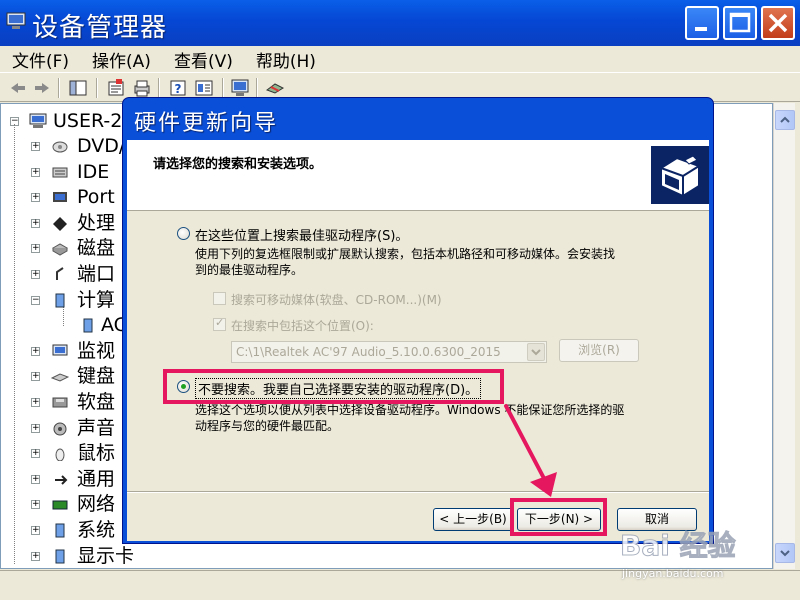 This screenshot has width=800, height=600. I want to click on tree-item-label: Port, so click(96, 197).